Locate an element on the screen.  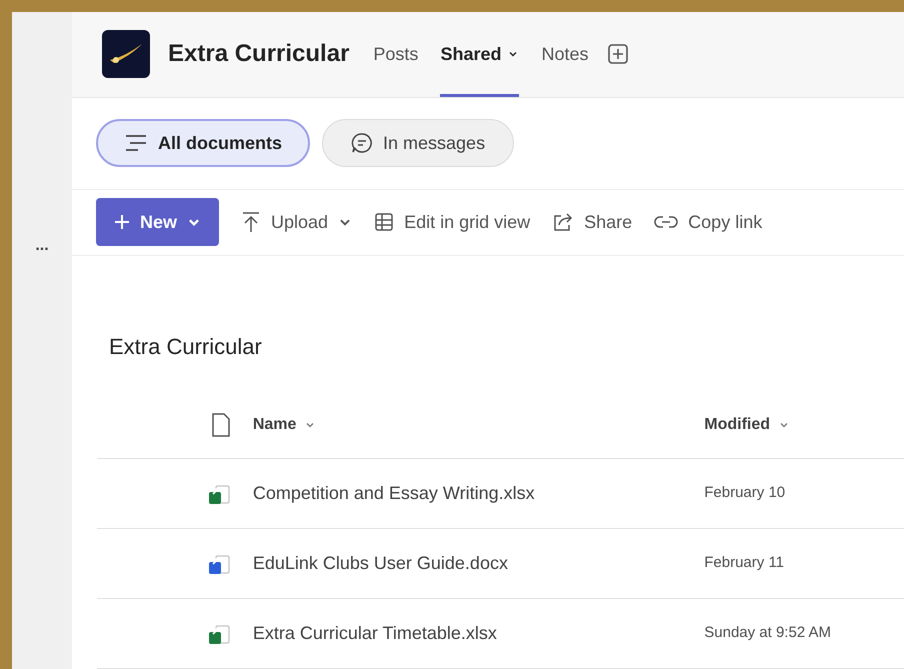
library-title: Extra Curricular is located at coordinates (185, 347).